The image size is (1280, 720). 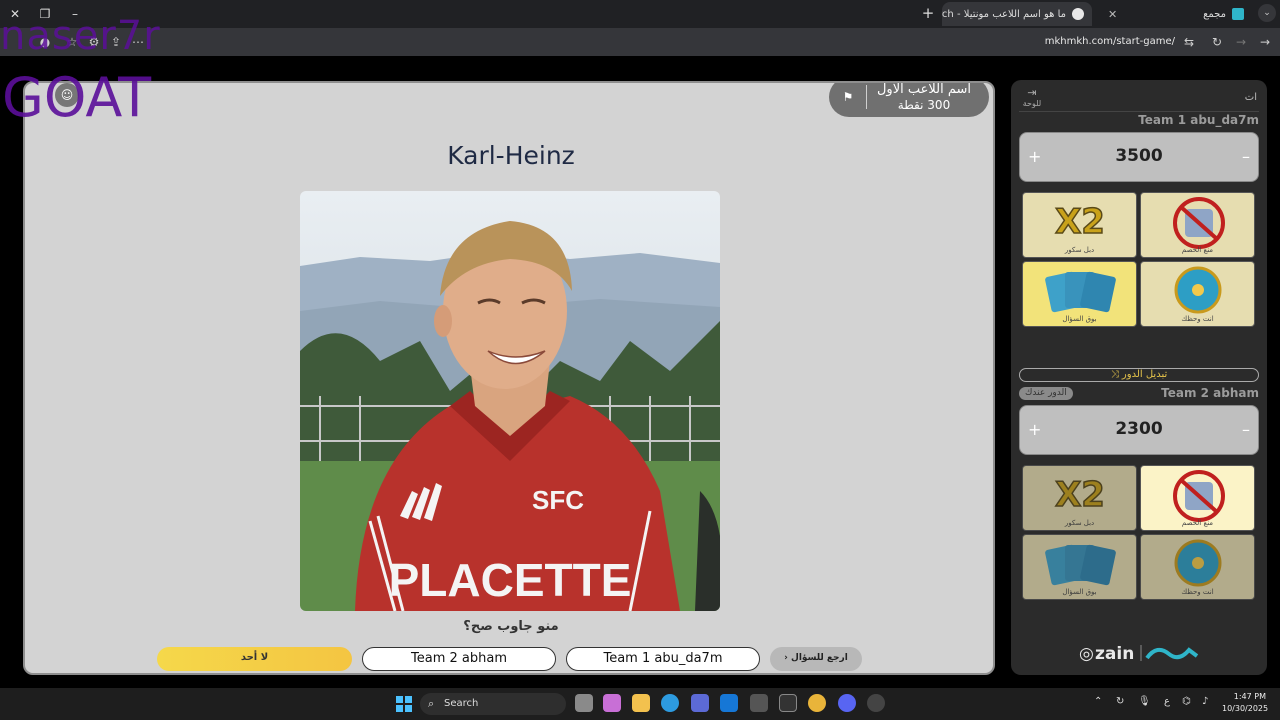 What do you see at coordinates (612, 703) in the screenshot?
I see `copilot-icon` at bounding box center [612, 703].